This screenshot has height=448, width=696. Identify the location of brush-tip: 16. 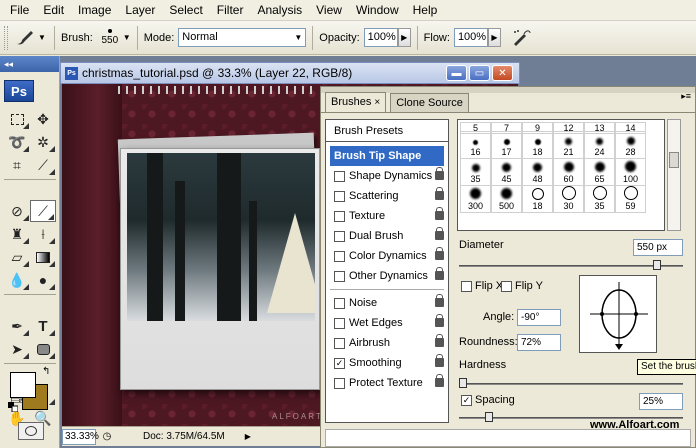
(475, 145).